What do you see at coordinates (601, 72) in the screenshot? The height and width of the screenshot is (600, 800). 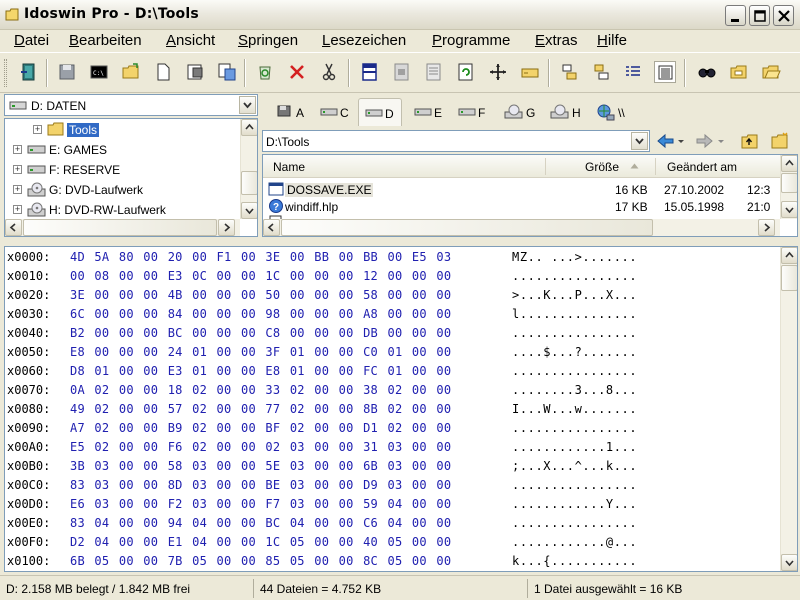 I see `sort-descending-button` at bounding box center [601, 72].